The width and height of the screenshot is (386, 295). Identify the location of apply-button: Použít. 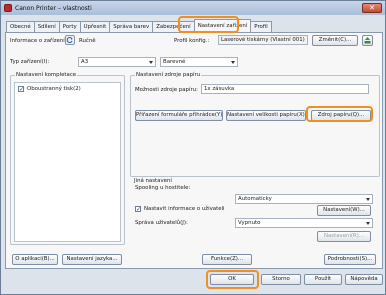
(323, 279).